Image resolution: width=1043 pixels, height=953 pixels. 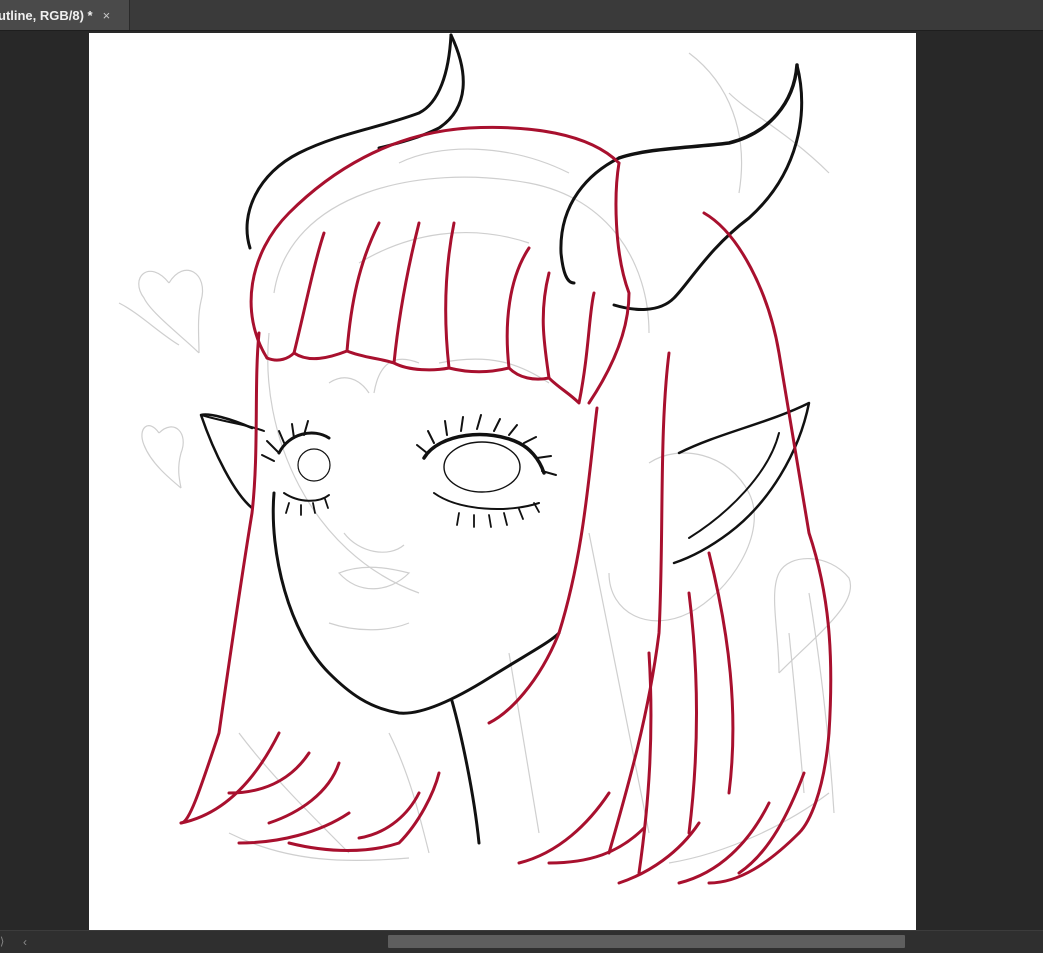 What do you see at coordinates (25, 942) in the screenshot?
I see `chevron-left-icon: ‹` at bounding box center [25, 942].